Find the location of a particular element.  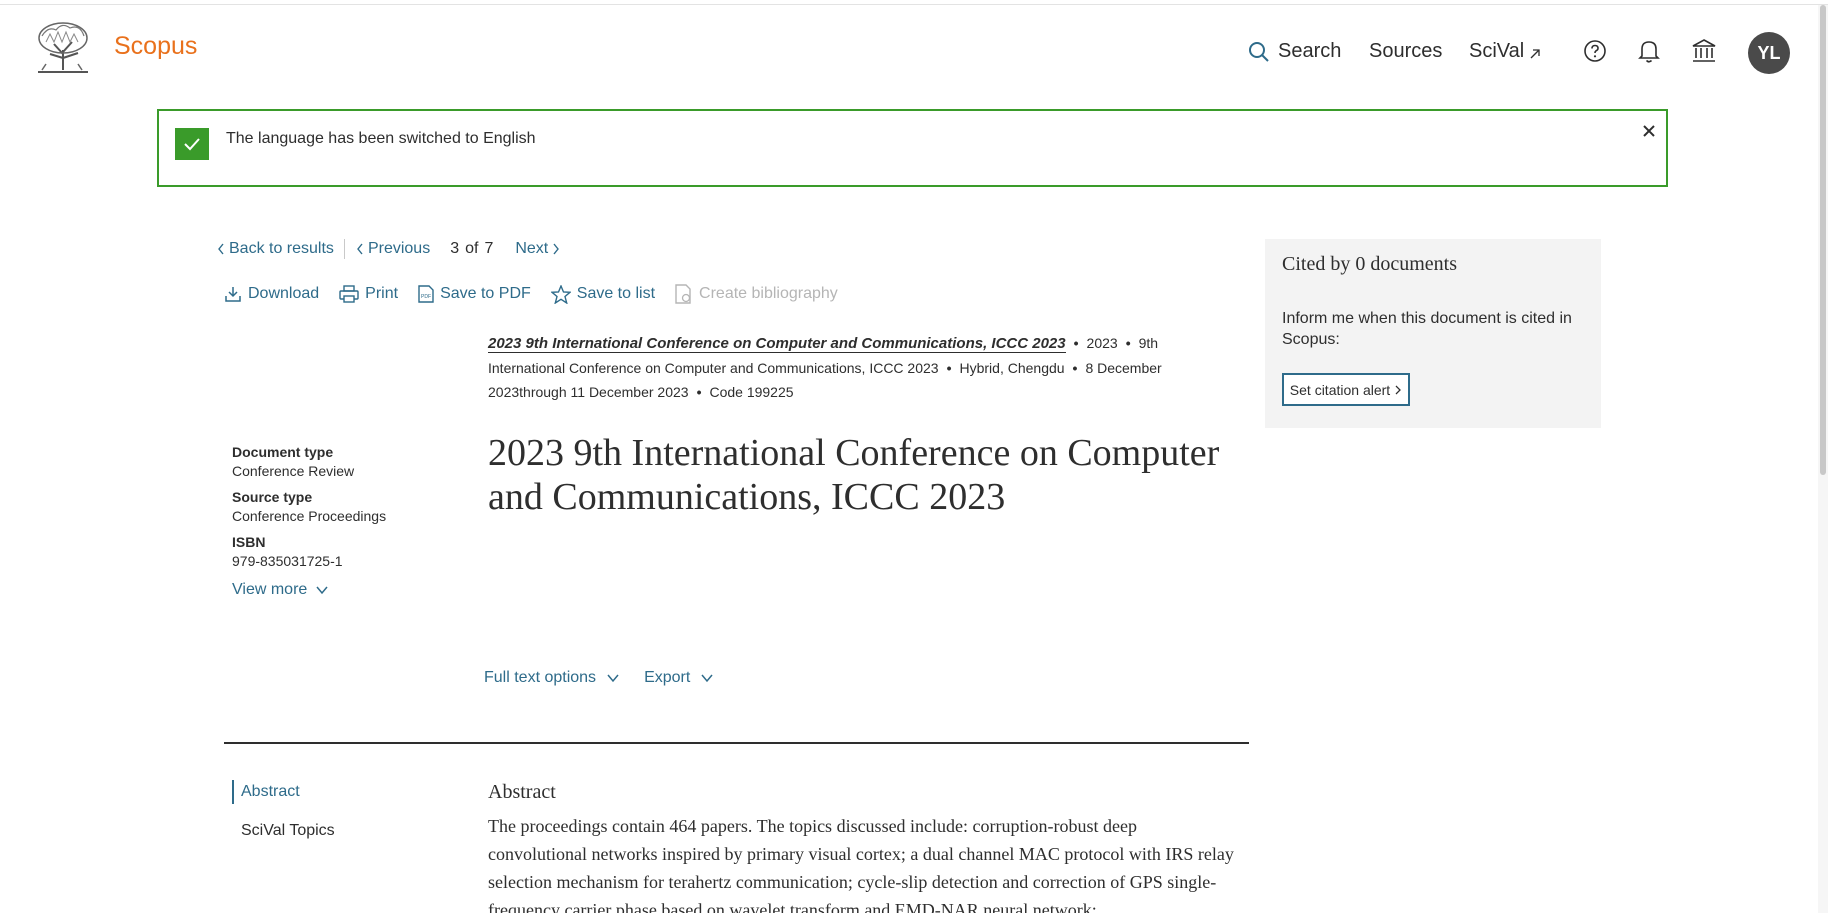

total-results: 7 is located at coordinates (489, 248).